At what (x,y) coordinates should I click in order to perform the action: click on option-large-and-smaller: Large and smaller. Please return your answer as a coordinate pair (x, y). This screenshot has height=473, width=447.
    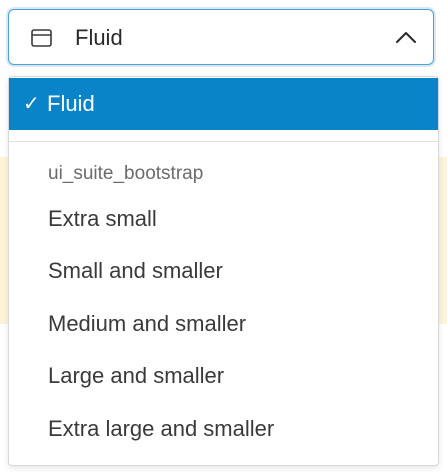
    Looking at the image, I should click on (136, 376).